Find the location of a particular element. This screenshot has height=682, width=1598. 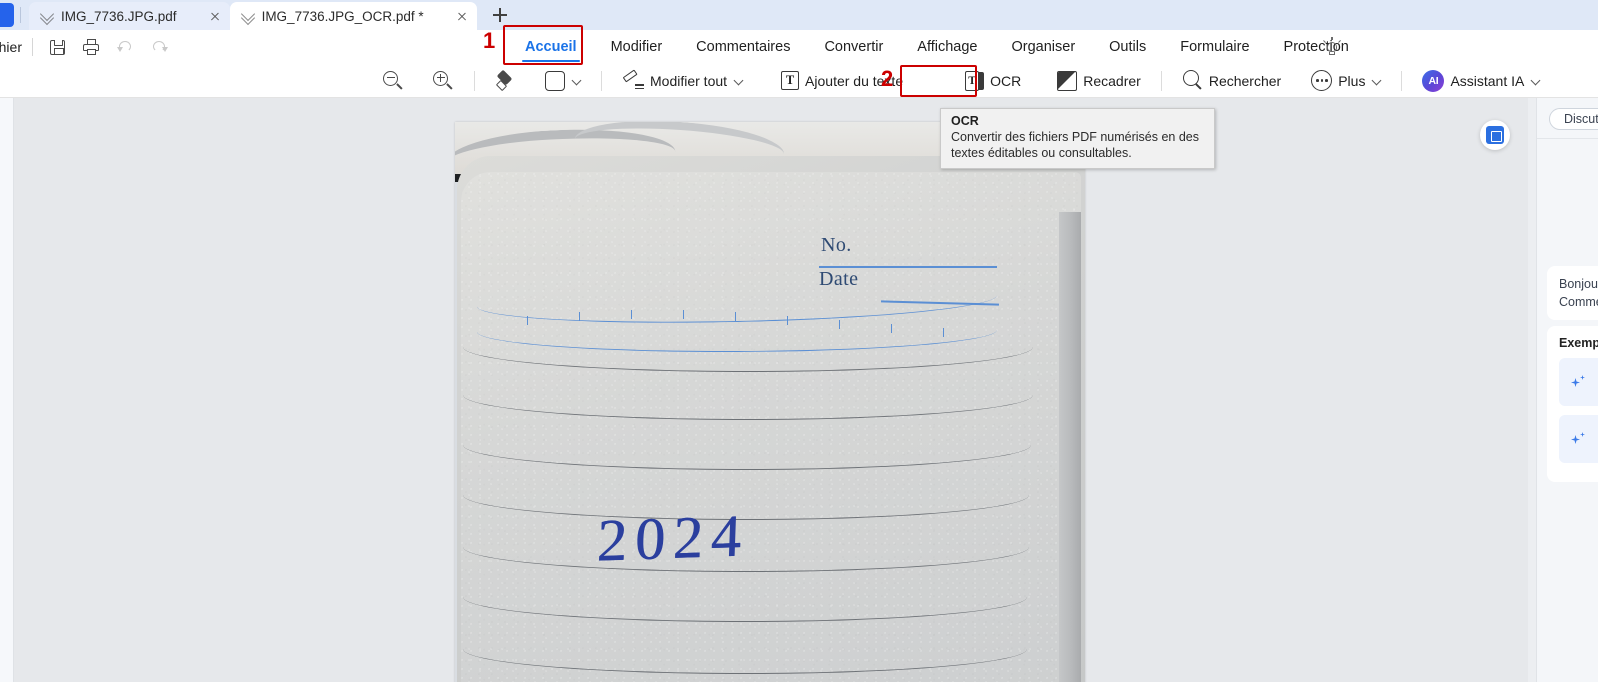

ocr-button: T OCR is located at coordinates (991, 81).